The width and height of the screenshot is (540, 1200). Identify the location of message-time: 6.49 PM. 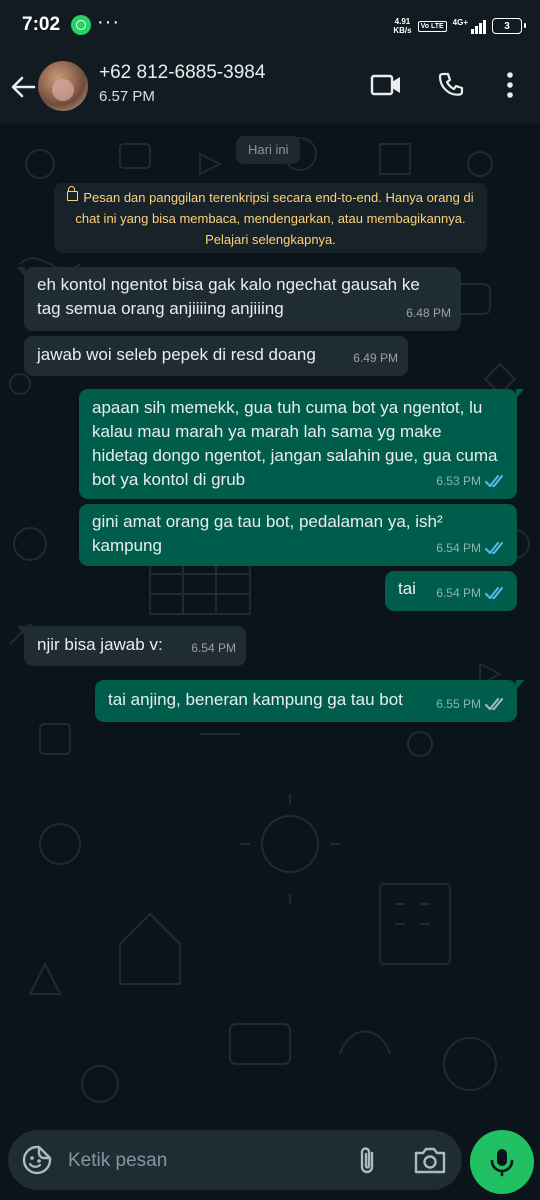
(375, 358).